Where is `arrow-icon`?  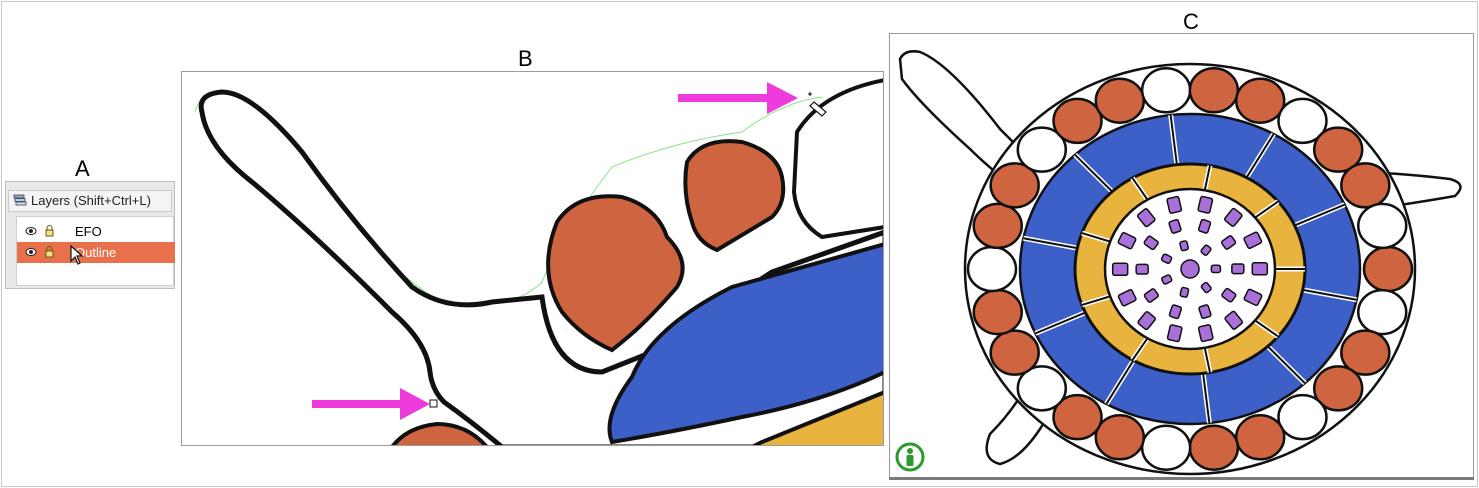
arrow-icon is located at coordinates (371, 404).